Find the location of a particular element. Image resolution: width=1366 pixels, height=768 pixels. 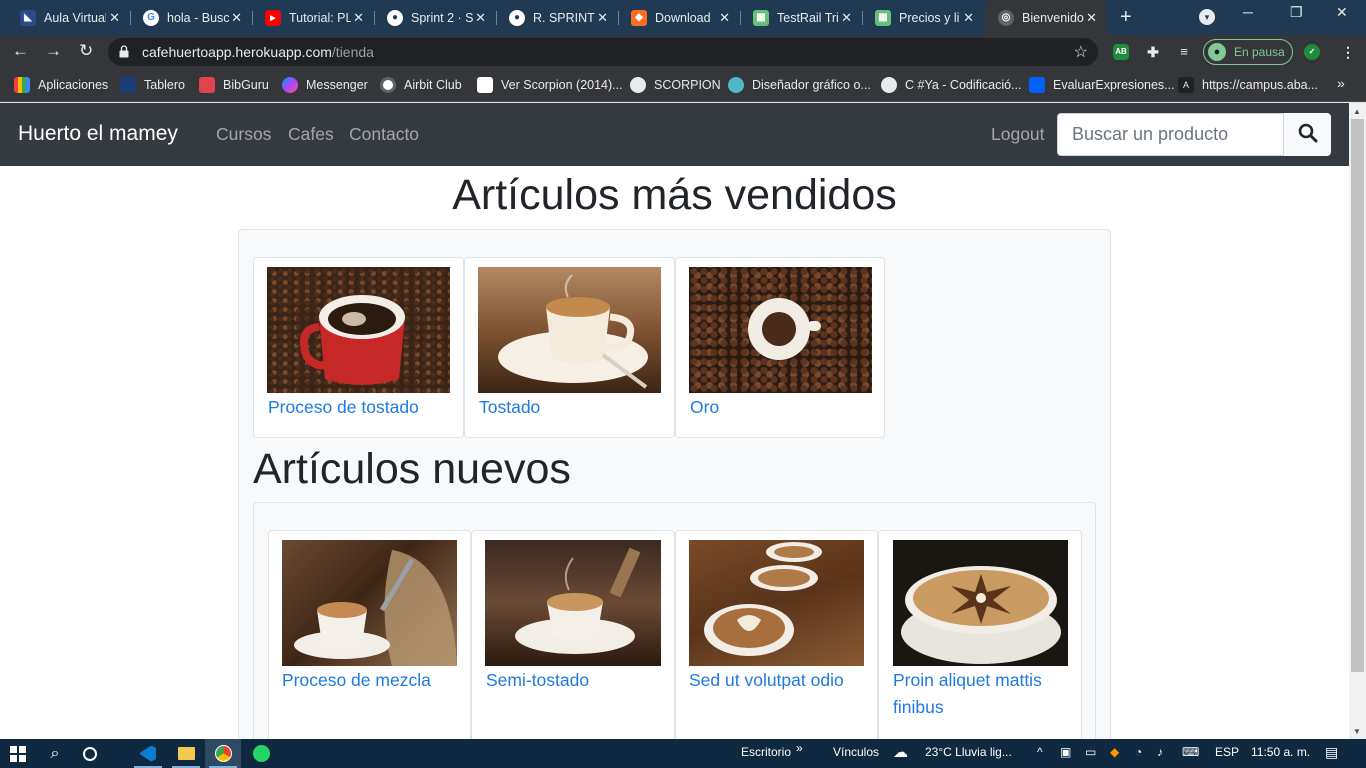

product-card-sed-ut: Sed ut volutpat odio is located at coordinates (776, 634).